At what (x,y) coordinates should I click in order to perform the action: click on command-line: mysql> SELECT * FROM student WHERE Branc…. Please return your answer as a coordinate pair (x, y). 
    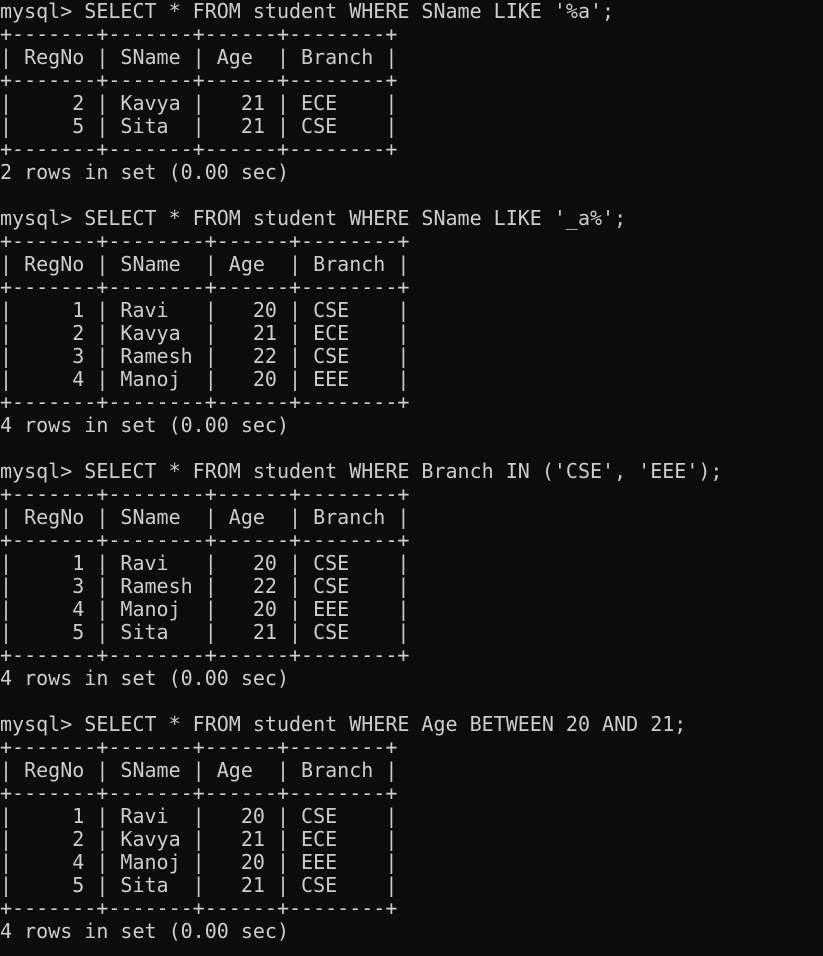
    Looking at the image, I should click on (361, 471).